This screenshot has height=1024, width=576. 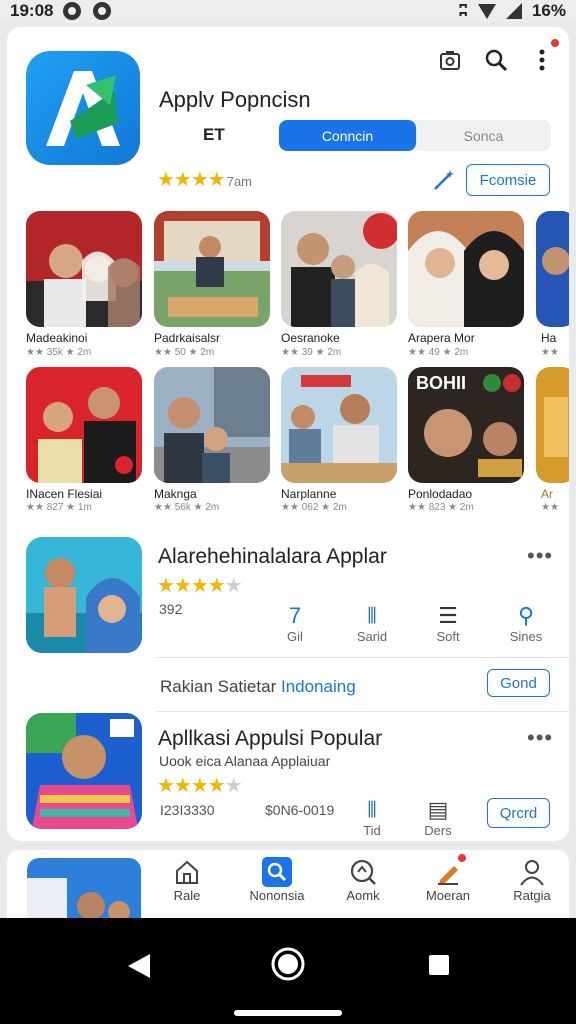 I want to click on featured-stars: ★★★★★, so click(x=200, y=586).